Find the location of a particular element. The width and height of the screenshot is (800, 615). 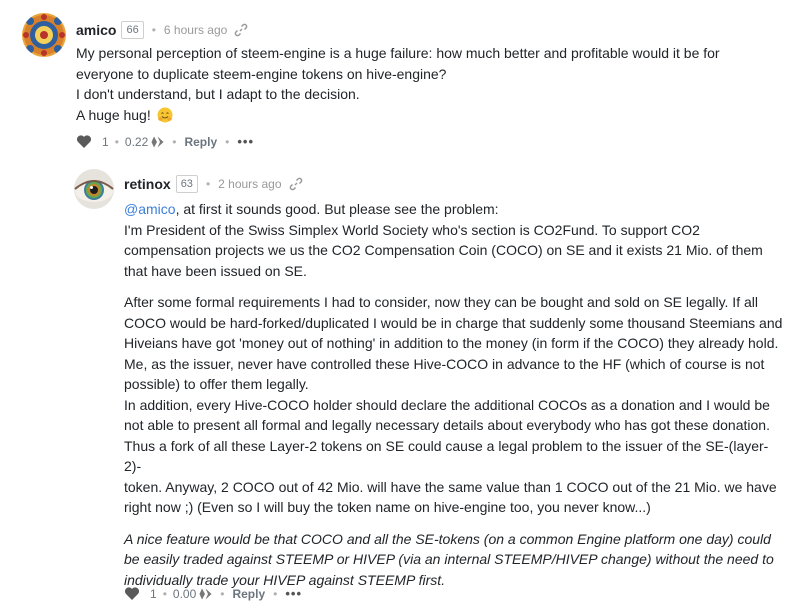

author-name: retinox is located at coordinates (147, 184).